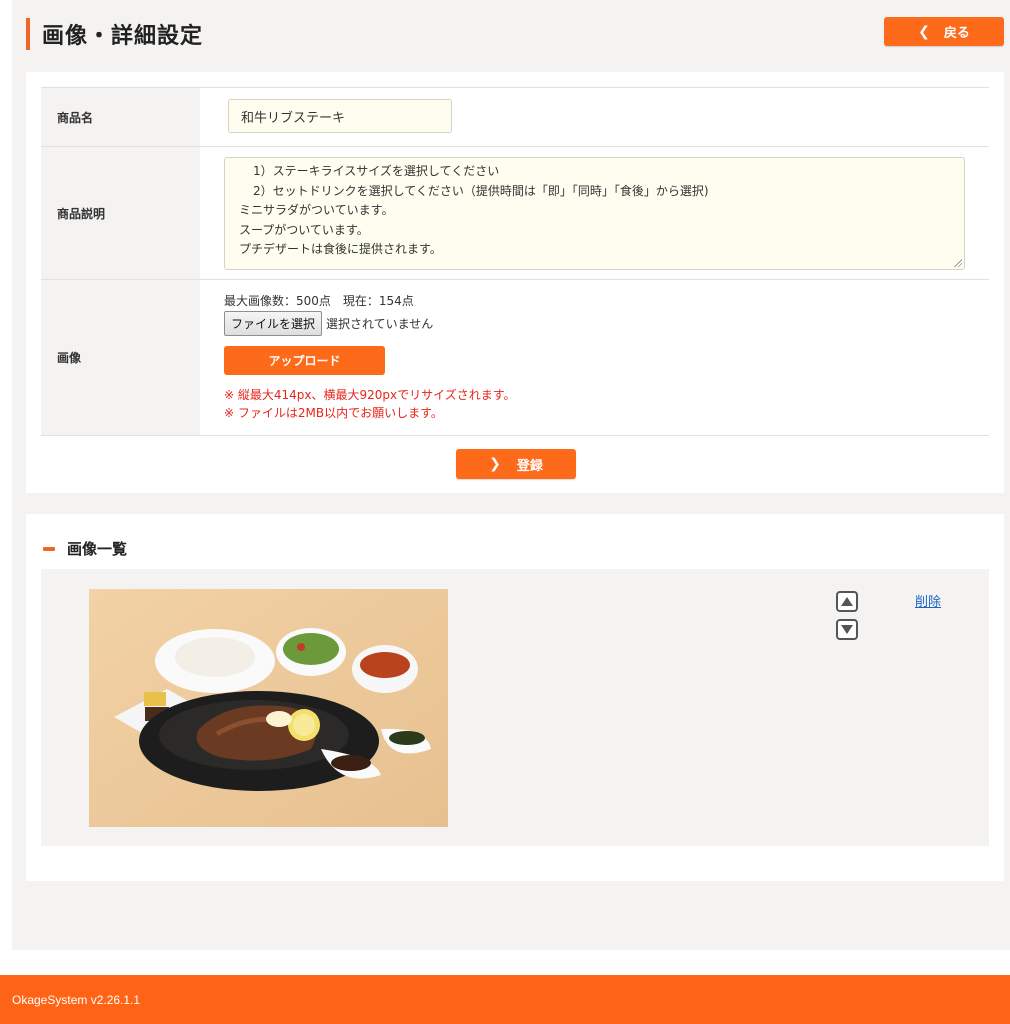 This screenshot has width=1010, height=1024. I want to click on upload-button: アップロード, so click(304, 360).